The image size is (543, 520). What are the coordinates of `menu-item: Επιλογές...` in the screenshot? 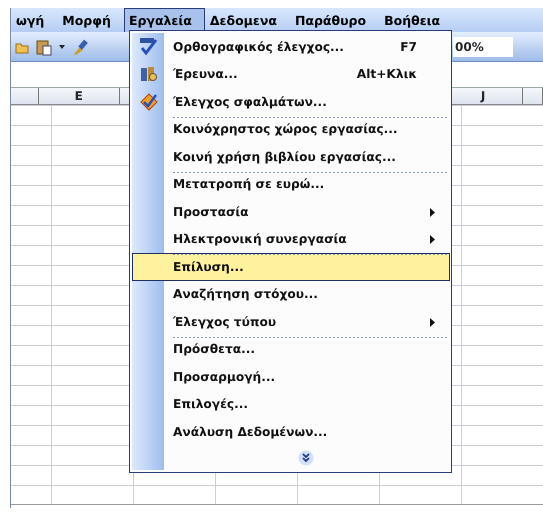 It's located at (291, 404).